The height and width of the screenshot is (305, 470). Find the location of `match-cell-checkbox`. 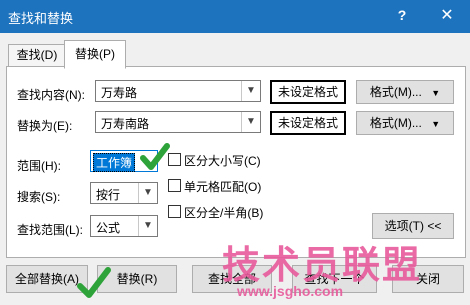

match-cell-checkbox is located at coordinates (174, 185).